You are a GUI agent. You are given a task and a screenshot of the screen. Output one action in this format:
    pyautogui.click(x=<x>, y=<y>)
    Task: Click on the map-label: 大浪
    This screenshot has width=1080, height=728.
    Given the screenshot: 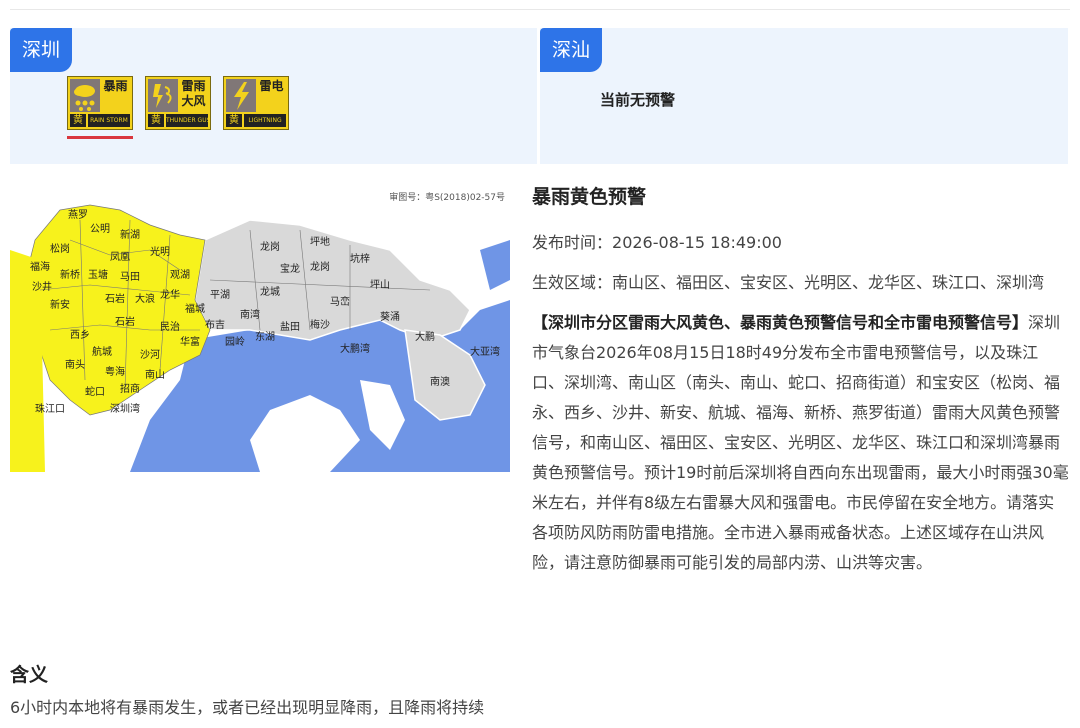 What is the action you would take?
    pyautogui.click(x=145, y=298)
    